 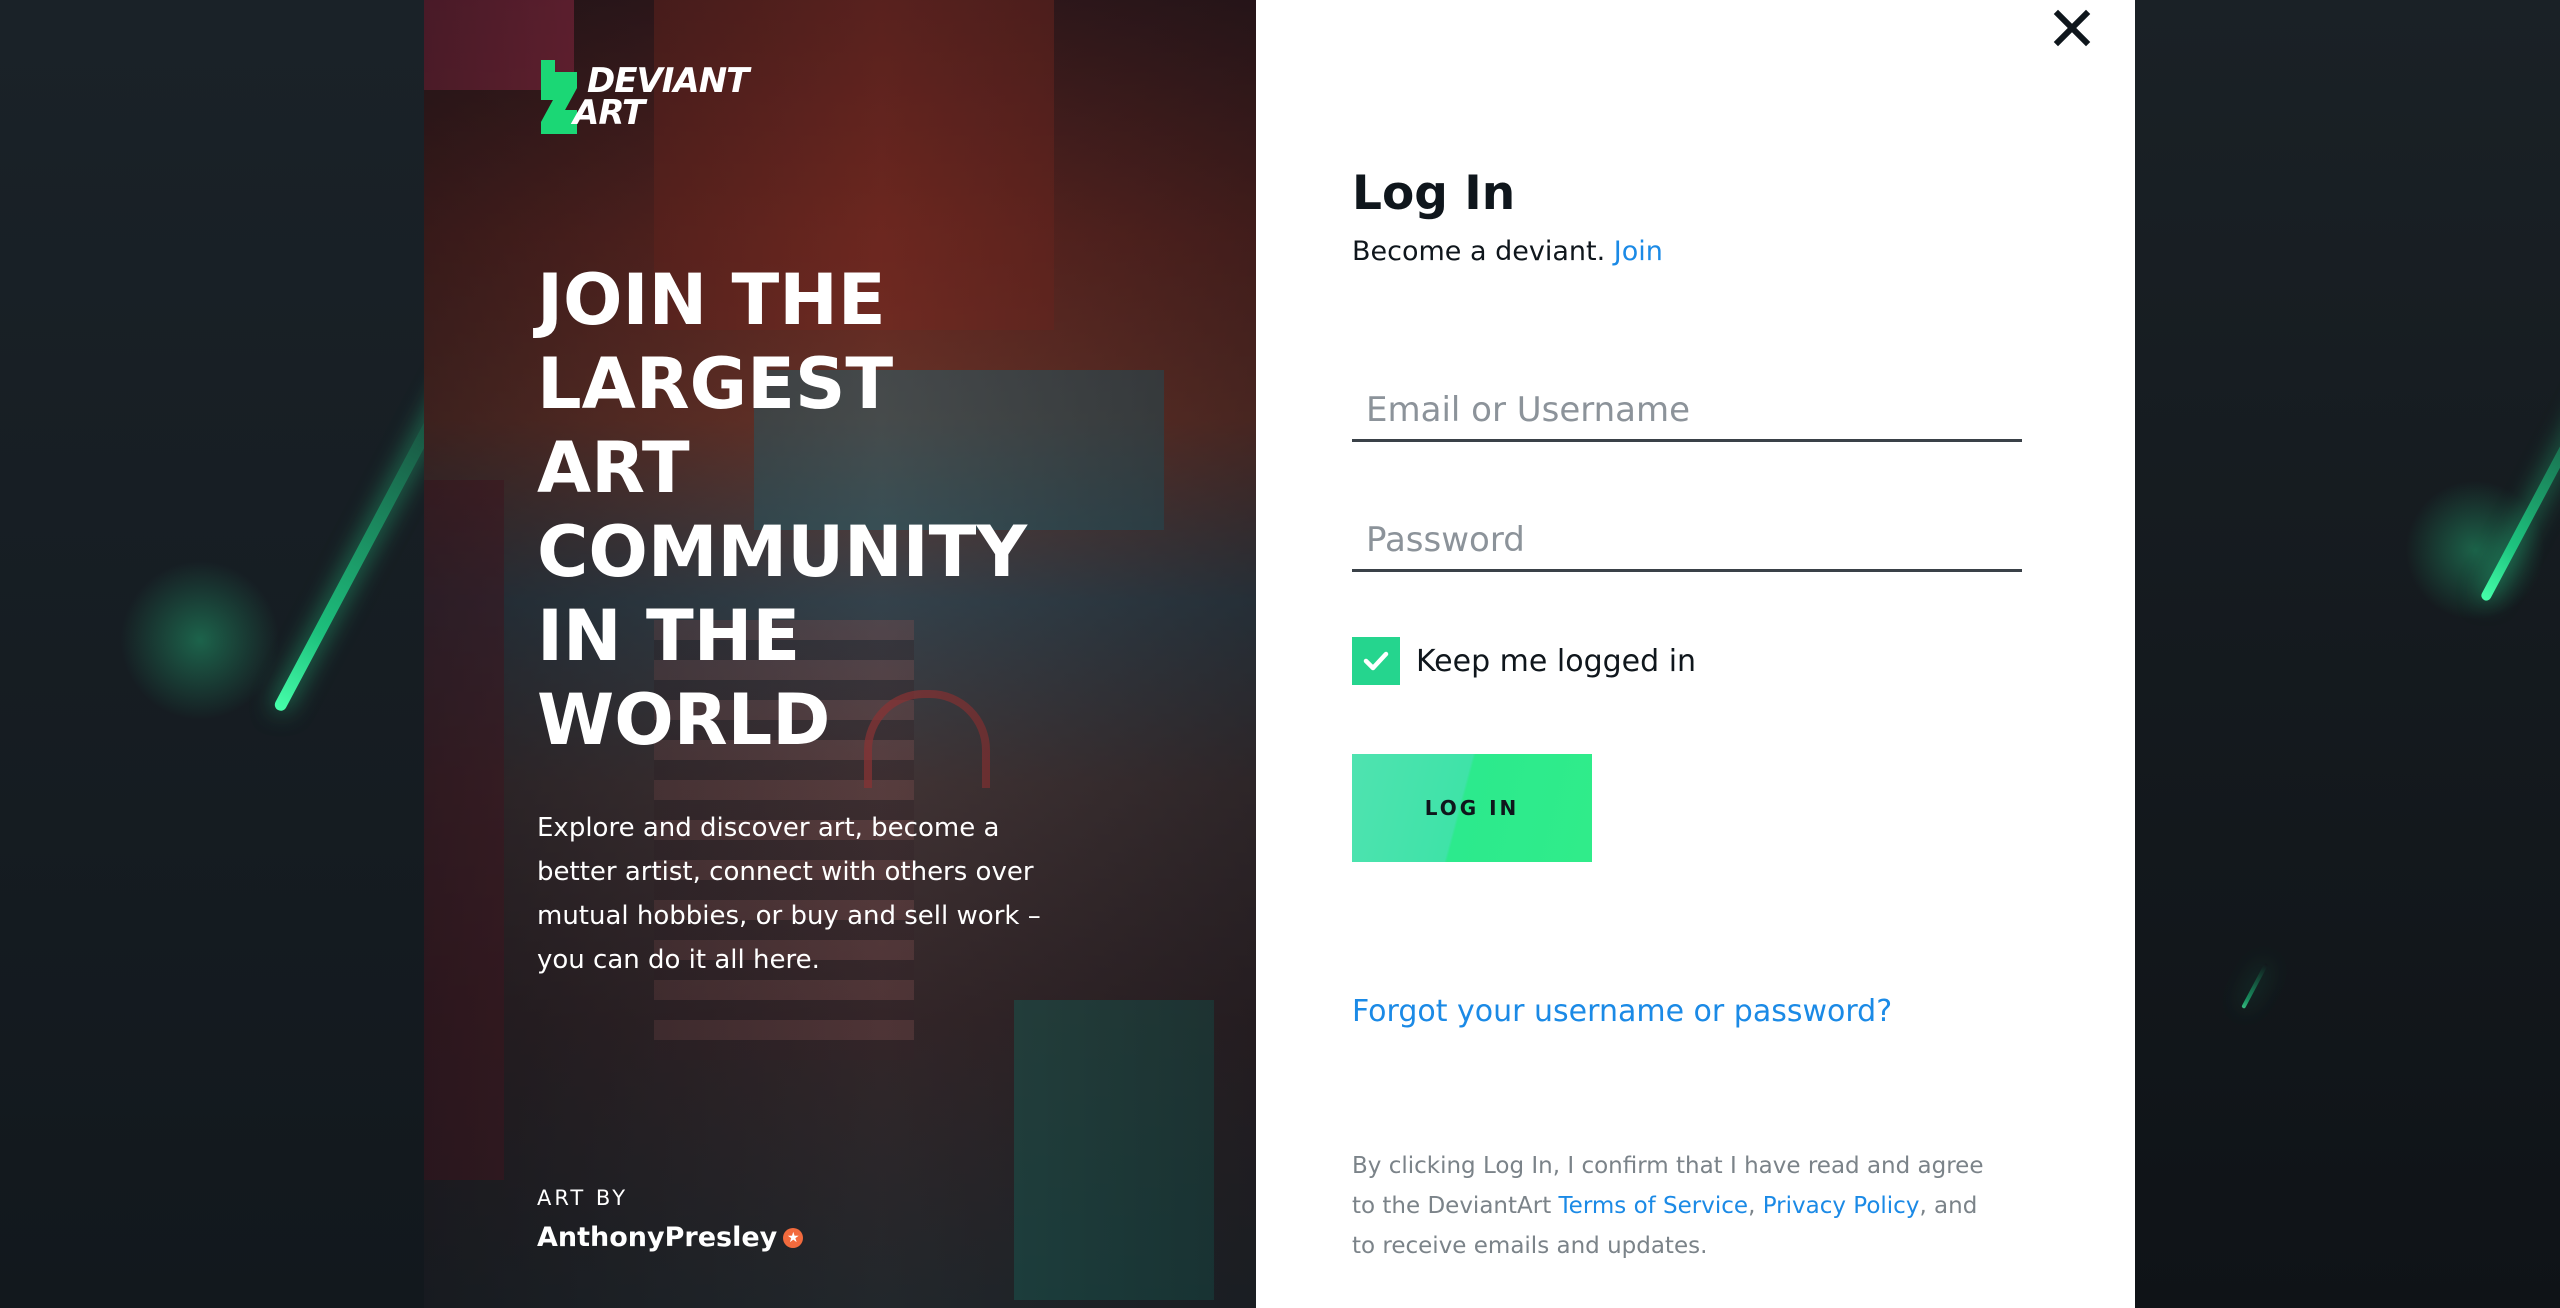 What do you see at coordinates (583, 1198) in the screenshot?
I see `art-by-label: ART BY` at bounding box center [583, 1198].